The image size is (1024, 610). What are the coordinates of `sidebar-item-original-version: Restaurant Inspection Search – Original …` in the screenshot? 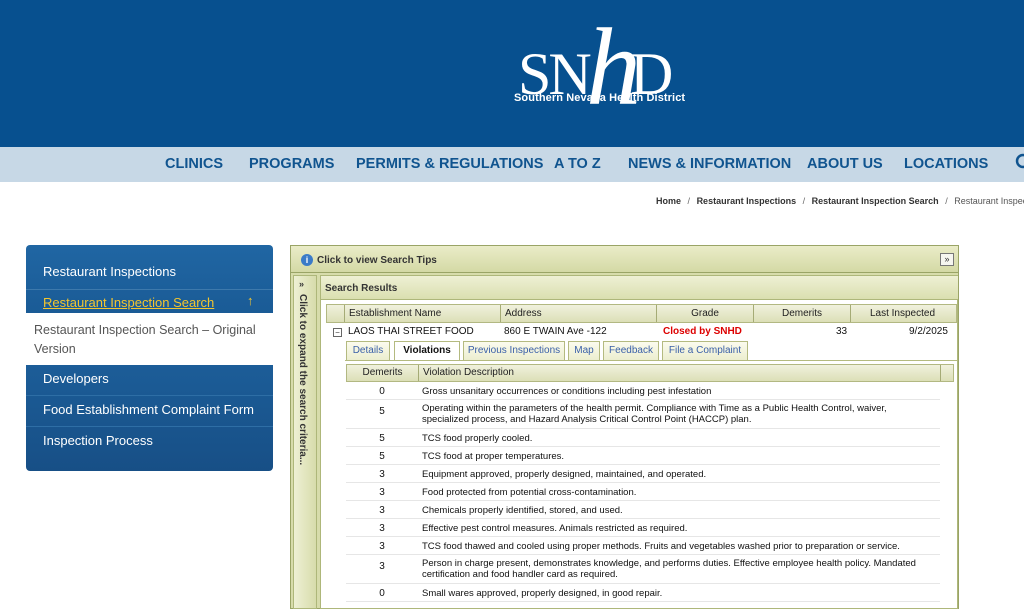 It's located at (151, 340).